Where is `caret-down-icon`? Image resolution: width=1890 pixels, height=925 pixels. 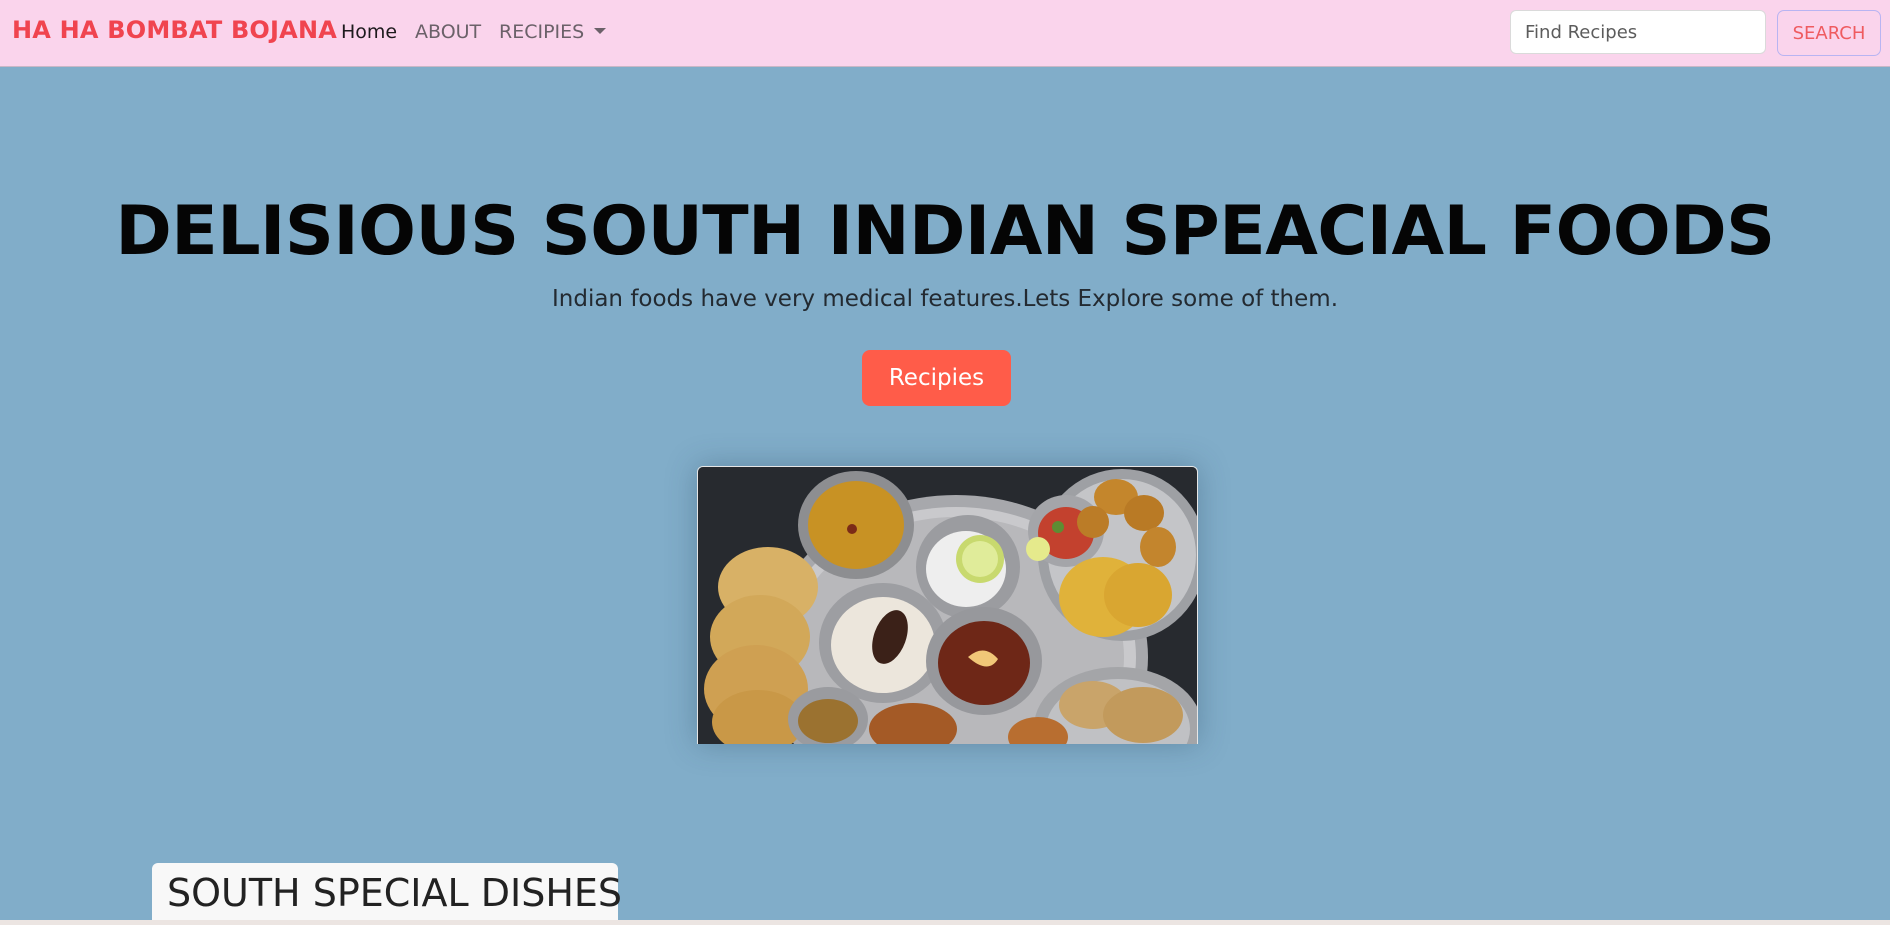
caret-down-icon is located at coordinates (600, 31).